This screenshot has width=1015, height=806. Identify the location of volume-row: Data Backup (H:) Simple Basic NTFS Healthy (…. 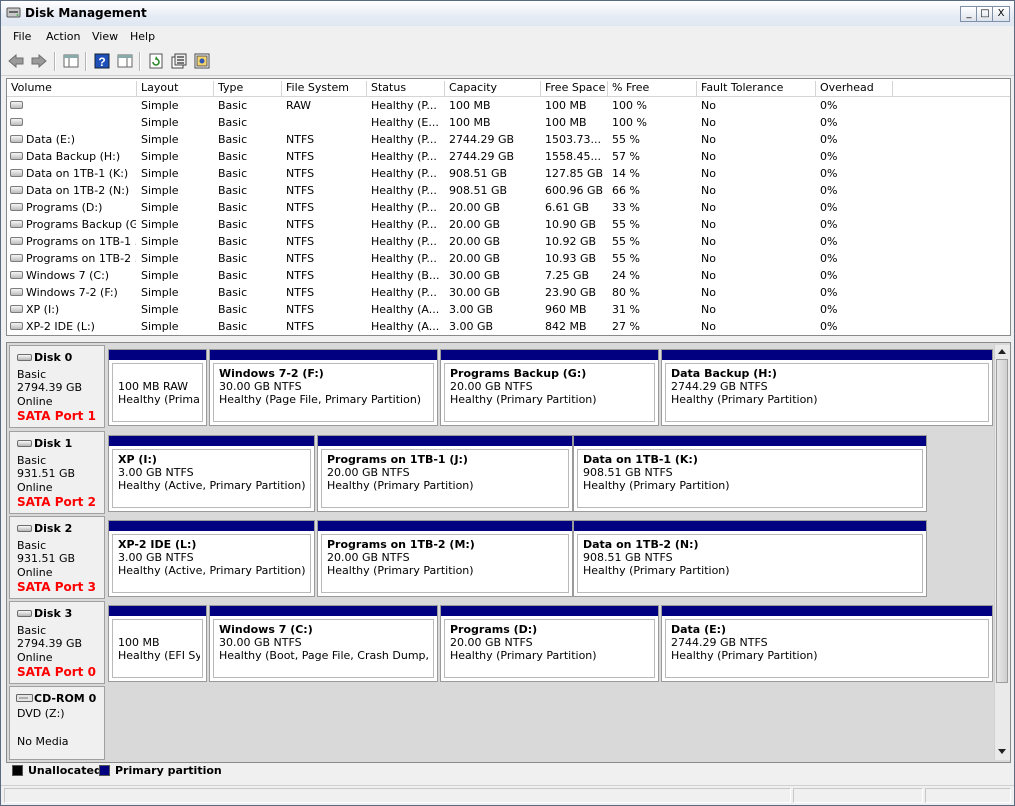
(508, 156).